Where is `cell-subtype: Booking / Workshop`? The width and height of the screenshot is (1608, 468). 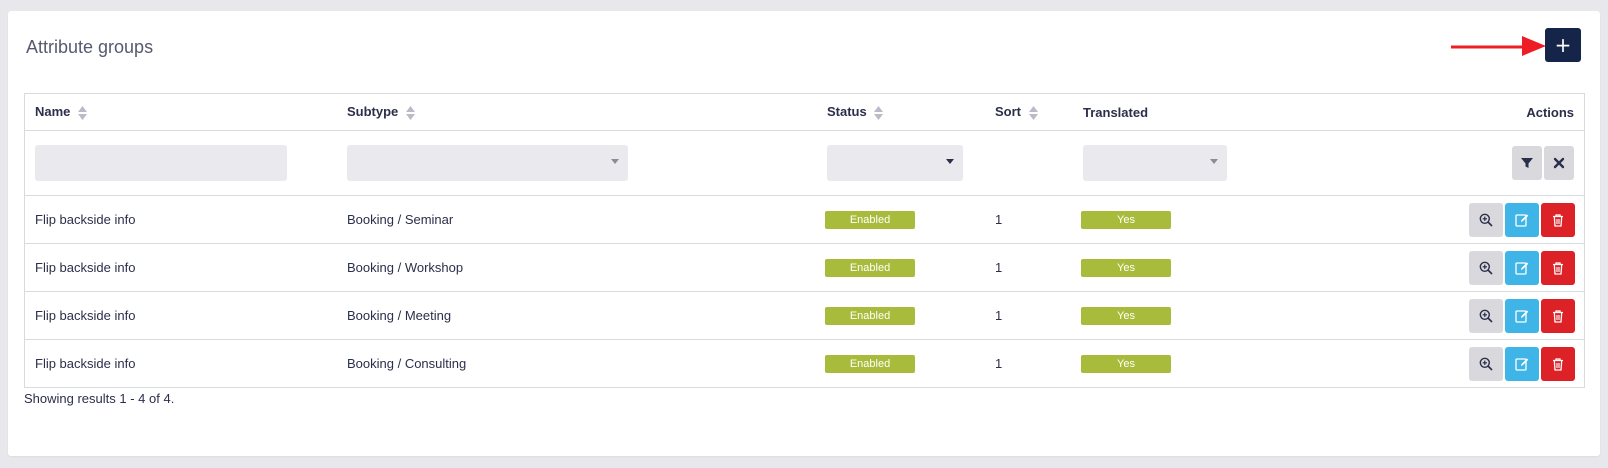 cell-subtype: Booking / Workshop is located at coordinates (577, 267).